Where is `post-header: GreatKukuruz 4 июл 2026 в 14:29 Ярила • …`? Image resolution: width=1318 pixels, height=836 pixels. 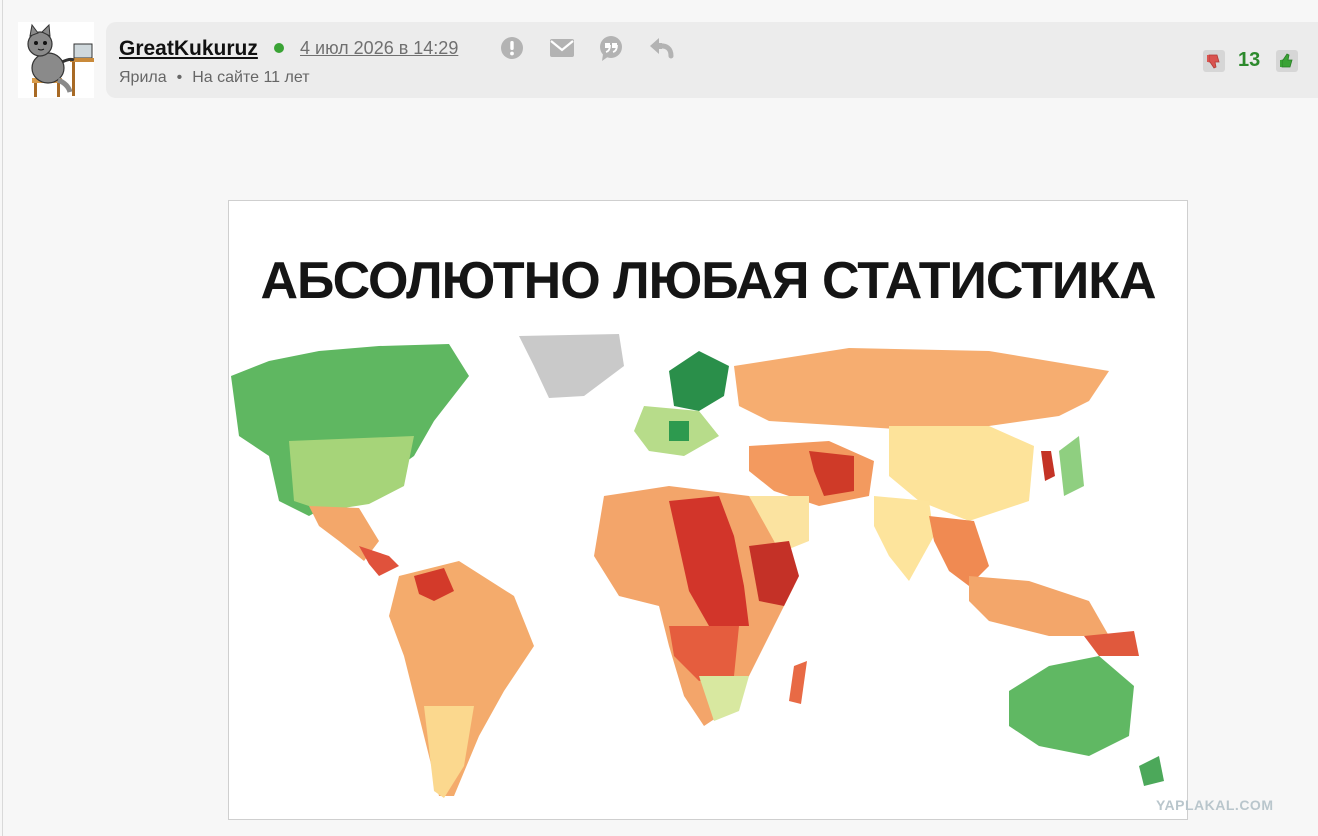 post-header: GreatKukuruz 4 июл 2026 в 14:29 Ярила • … is located at coordinates (712, 60).